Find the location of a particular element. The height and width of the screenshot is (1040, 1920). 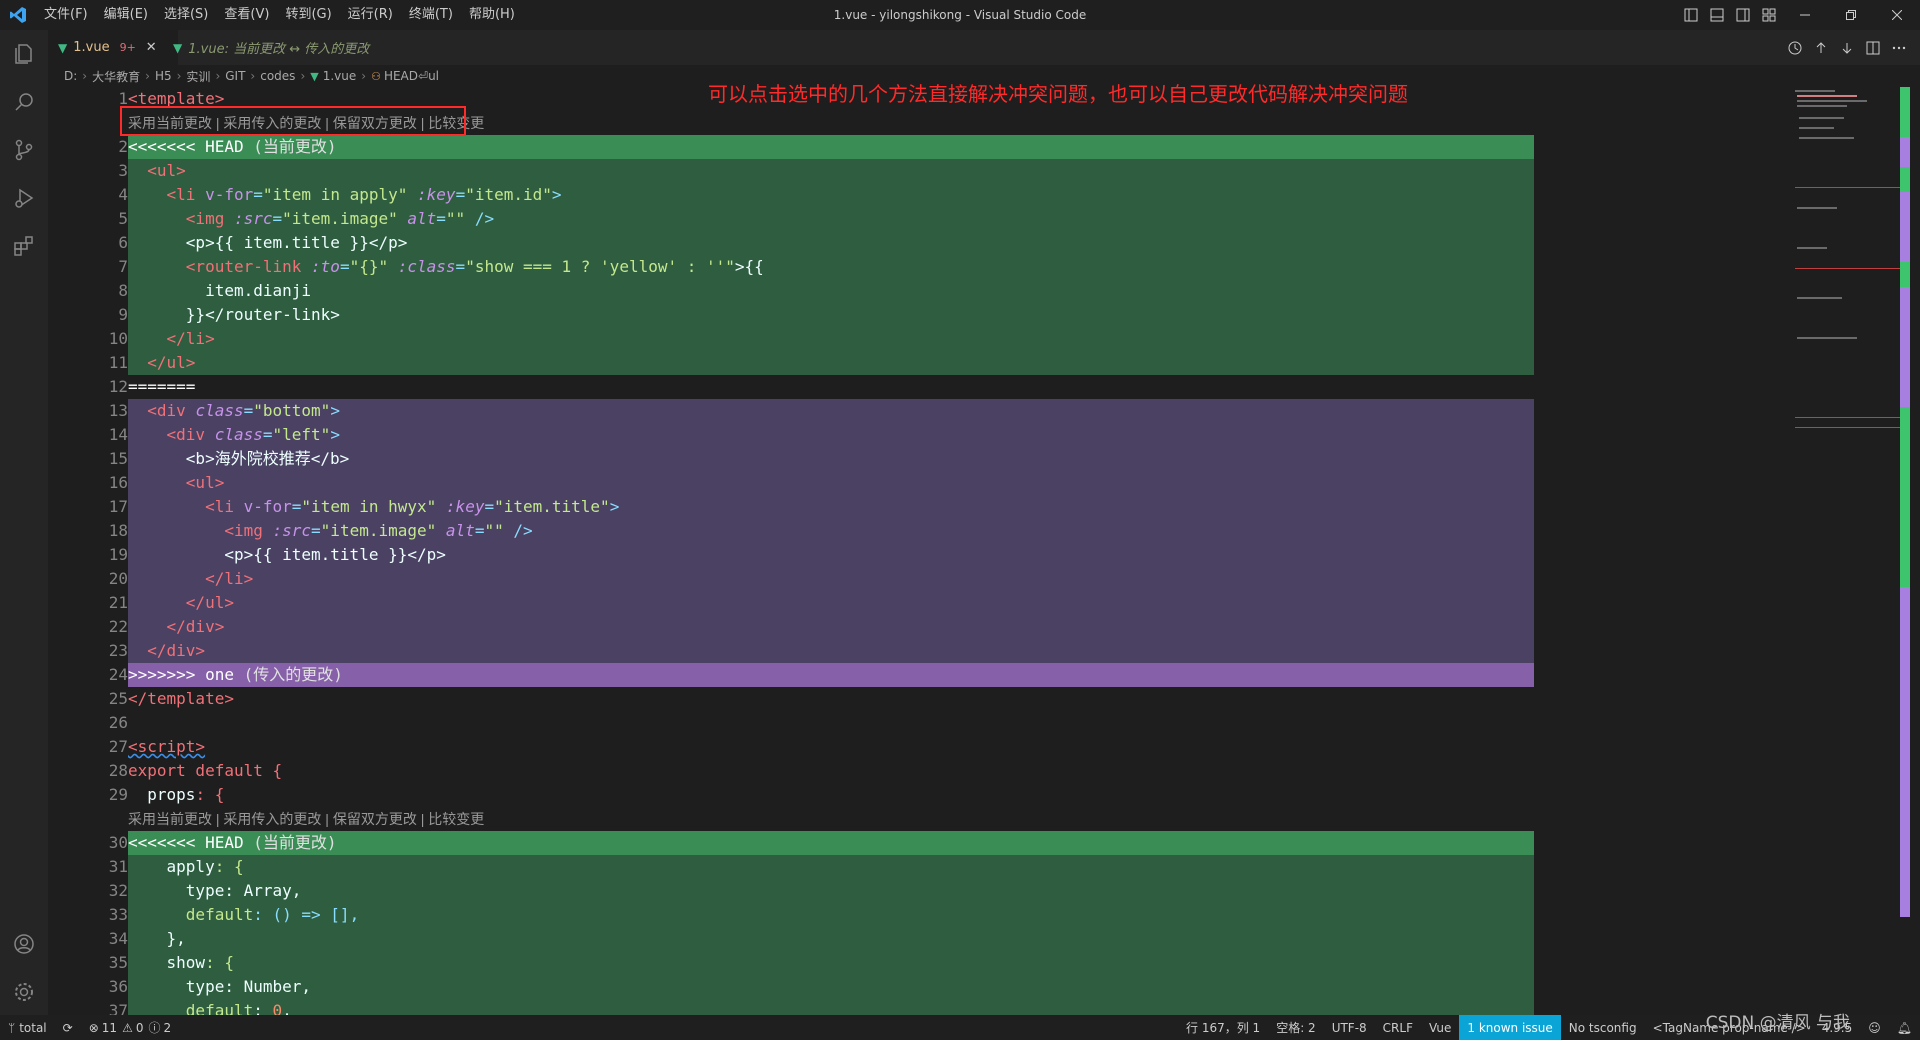

editor-tabs: ▼ 1.vue 9+ ✕ ▼ 1.vue: 当前更改 ↔ 传入的更改 is located at coordinates (984, 47).